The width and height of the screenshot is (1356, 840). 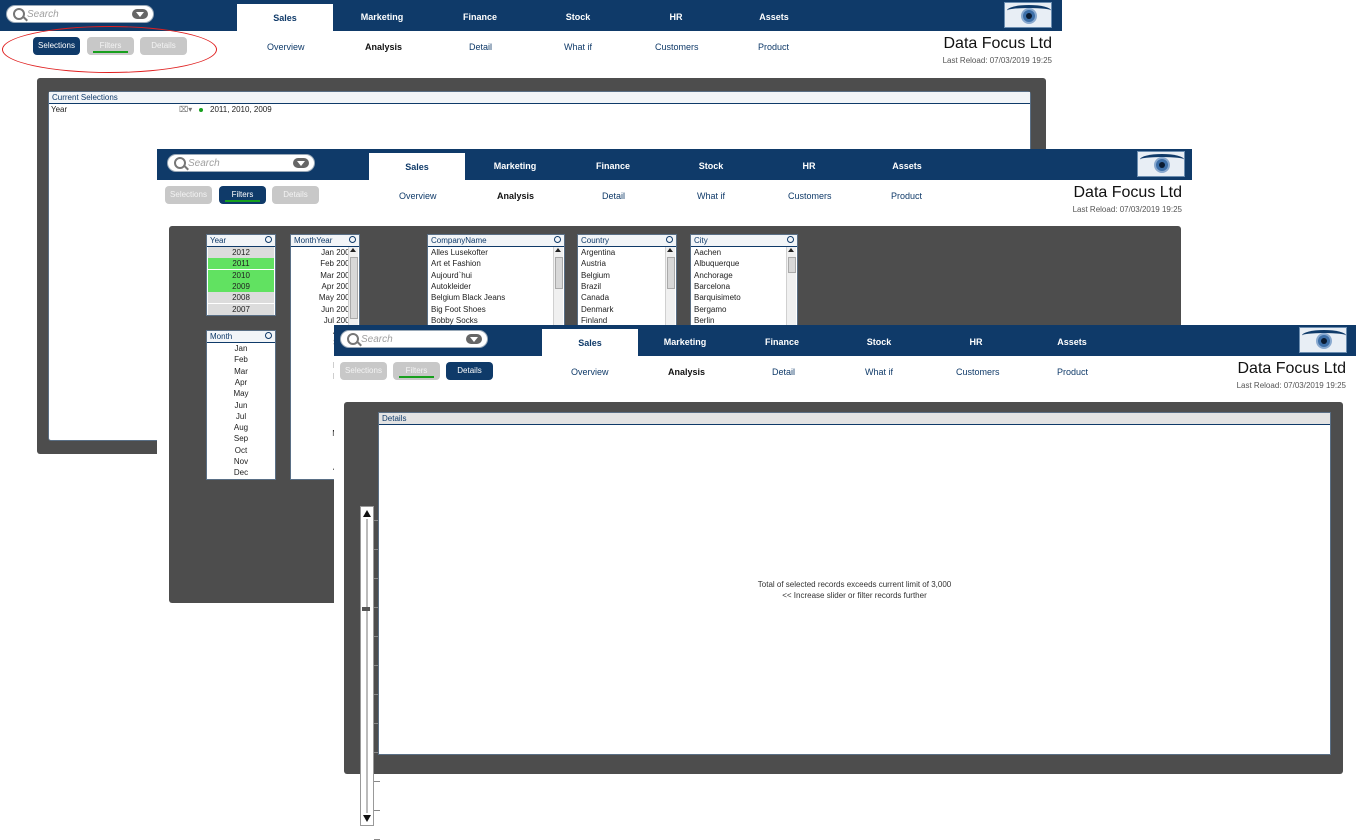 I want to click on record-limit-slider, so click(x=367, y=666).